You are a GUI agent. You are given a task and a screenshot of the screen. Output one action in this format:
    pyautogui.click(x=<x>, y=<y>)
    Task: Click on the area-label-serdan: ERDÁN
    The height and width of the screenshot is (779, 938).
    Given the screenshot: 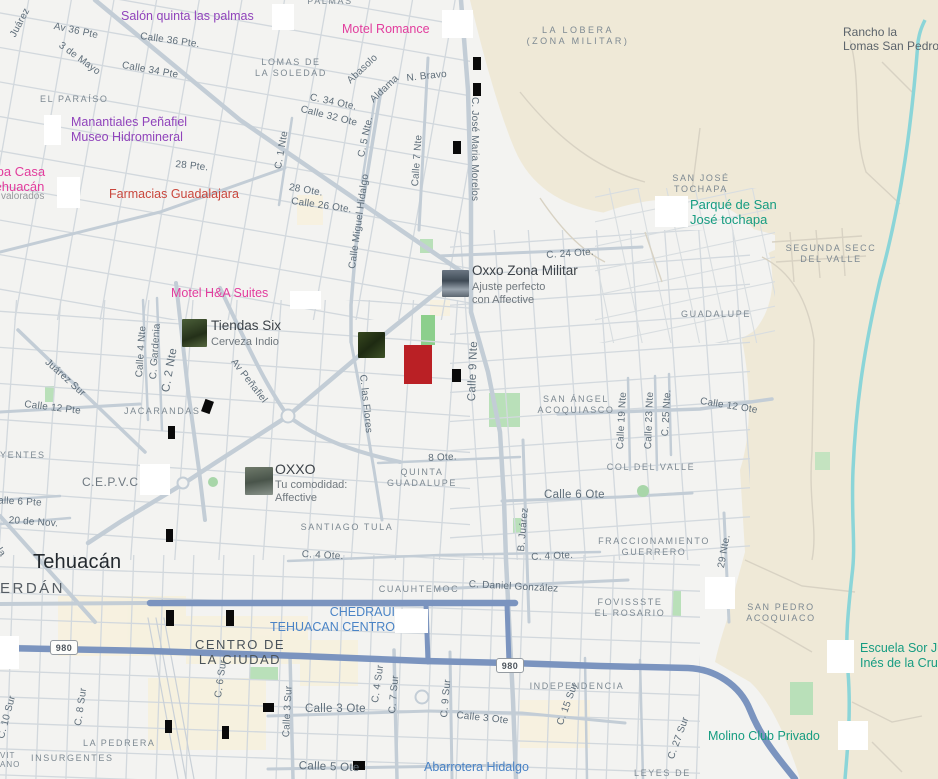 What is the action you would take?
    pyautogui.click(x=33, y=588)
    